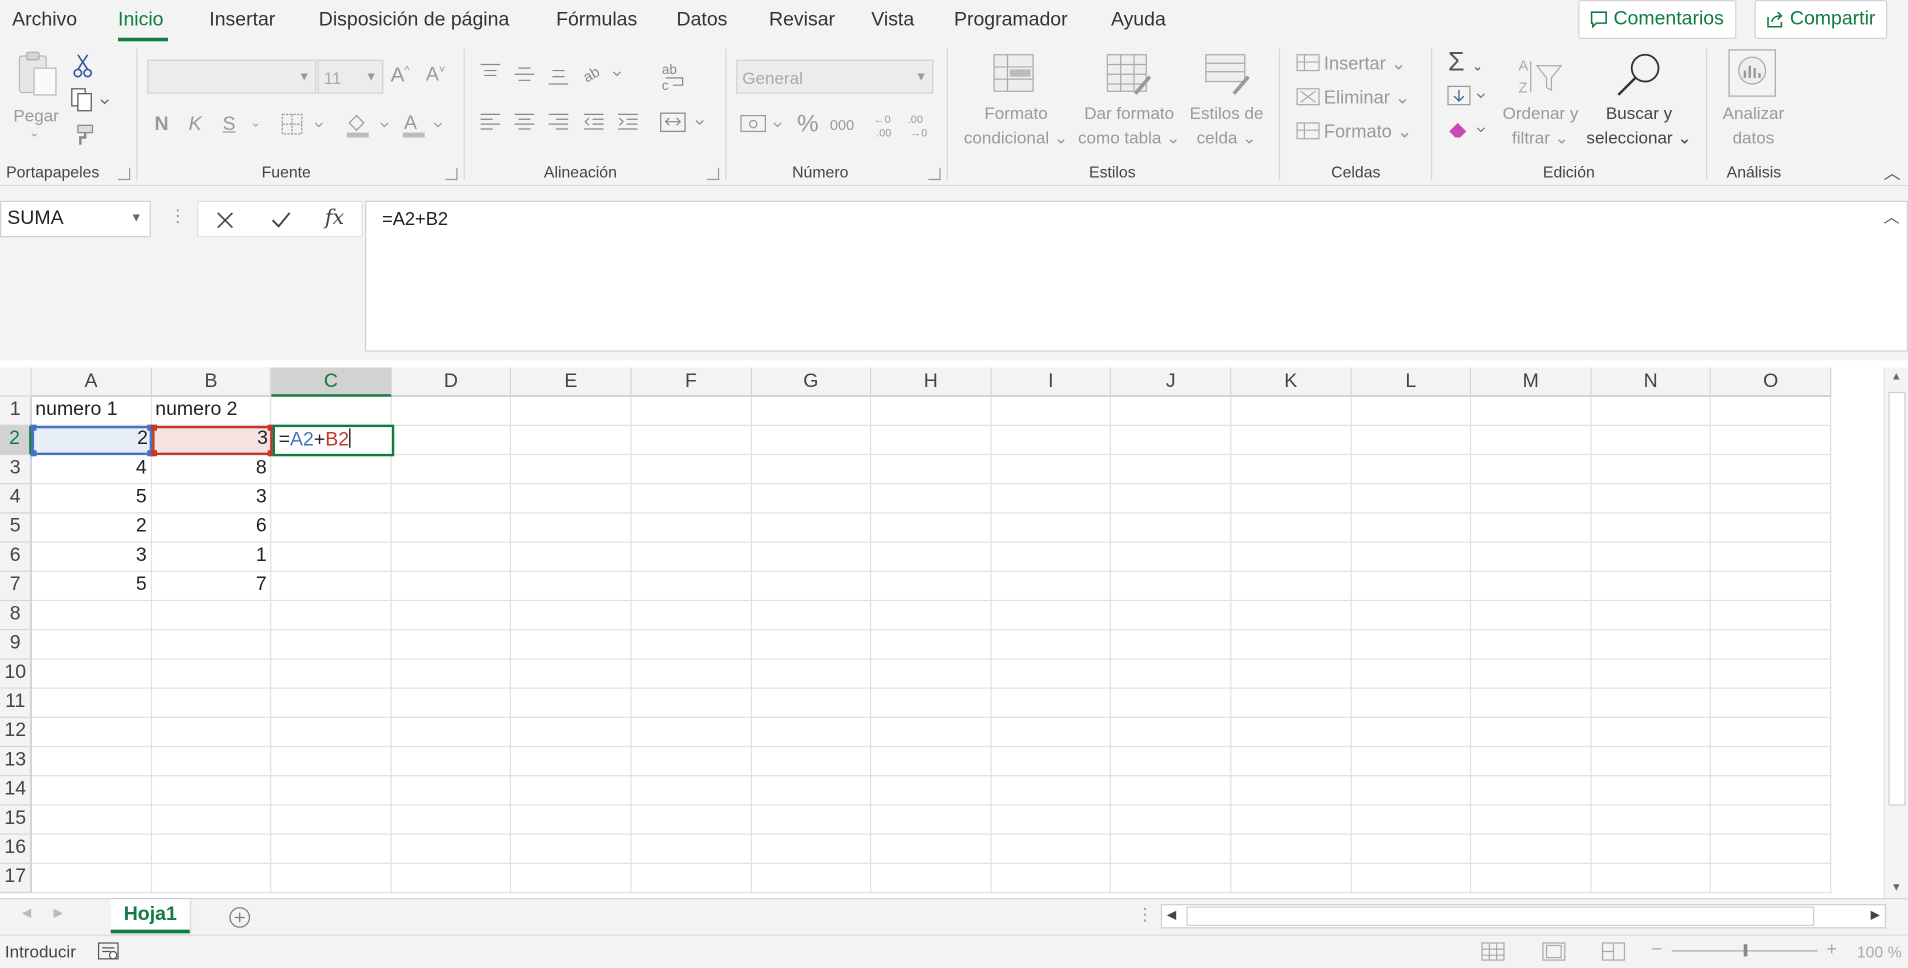 The width and height of the screenshot is (1908, 968). I want to click on cell-h11, so click(931, 703).